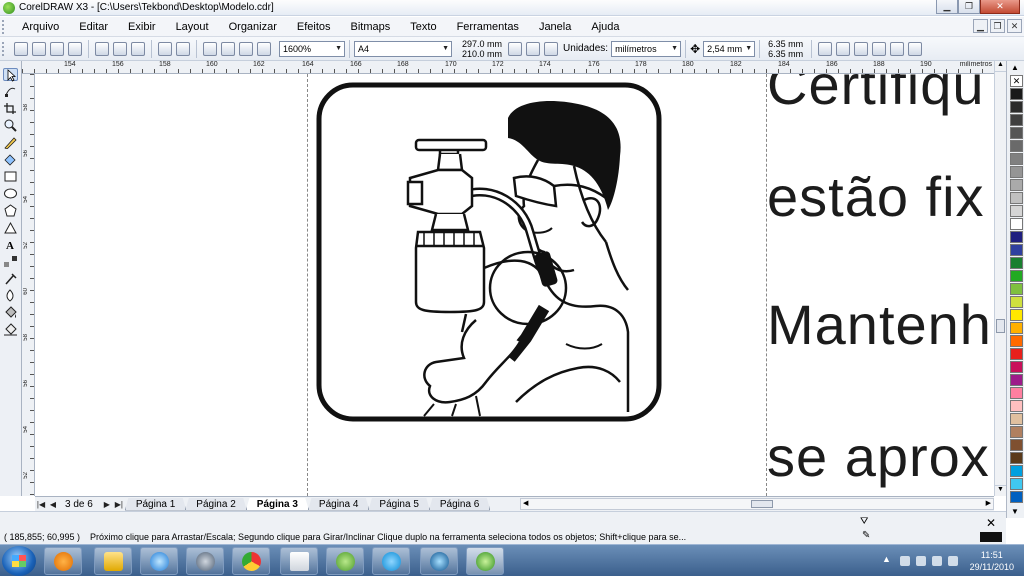 This screenshot has height=577, width=1024. What do you see at coordinates (165, 48) in the screenshot?
I see `undo-icon` at bounding box center [165, 48].